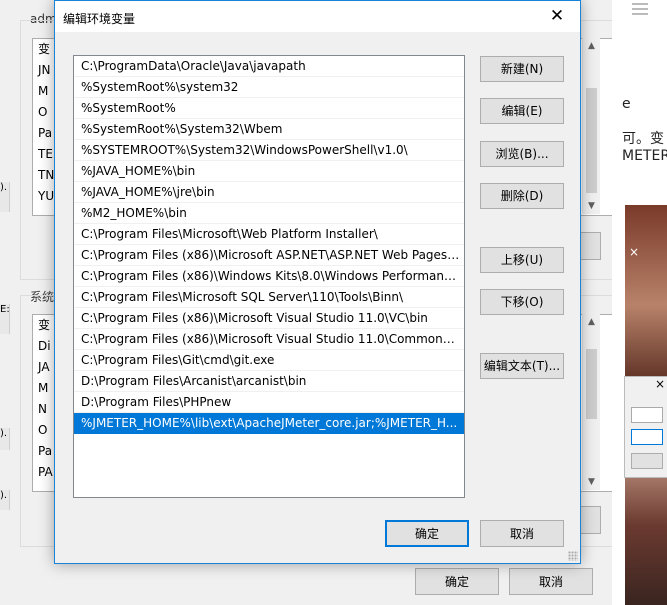 Image resolution: width=667 pixels, height=605 pixels. Describe the element at coordinates (269, 87) in the screenshot. I see `path-list-item: %SystemRoot%\system32` at that location.